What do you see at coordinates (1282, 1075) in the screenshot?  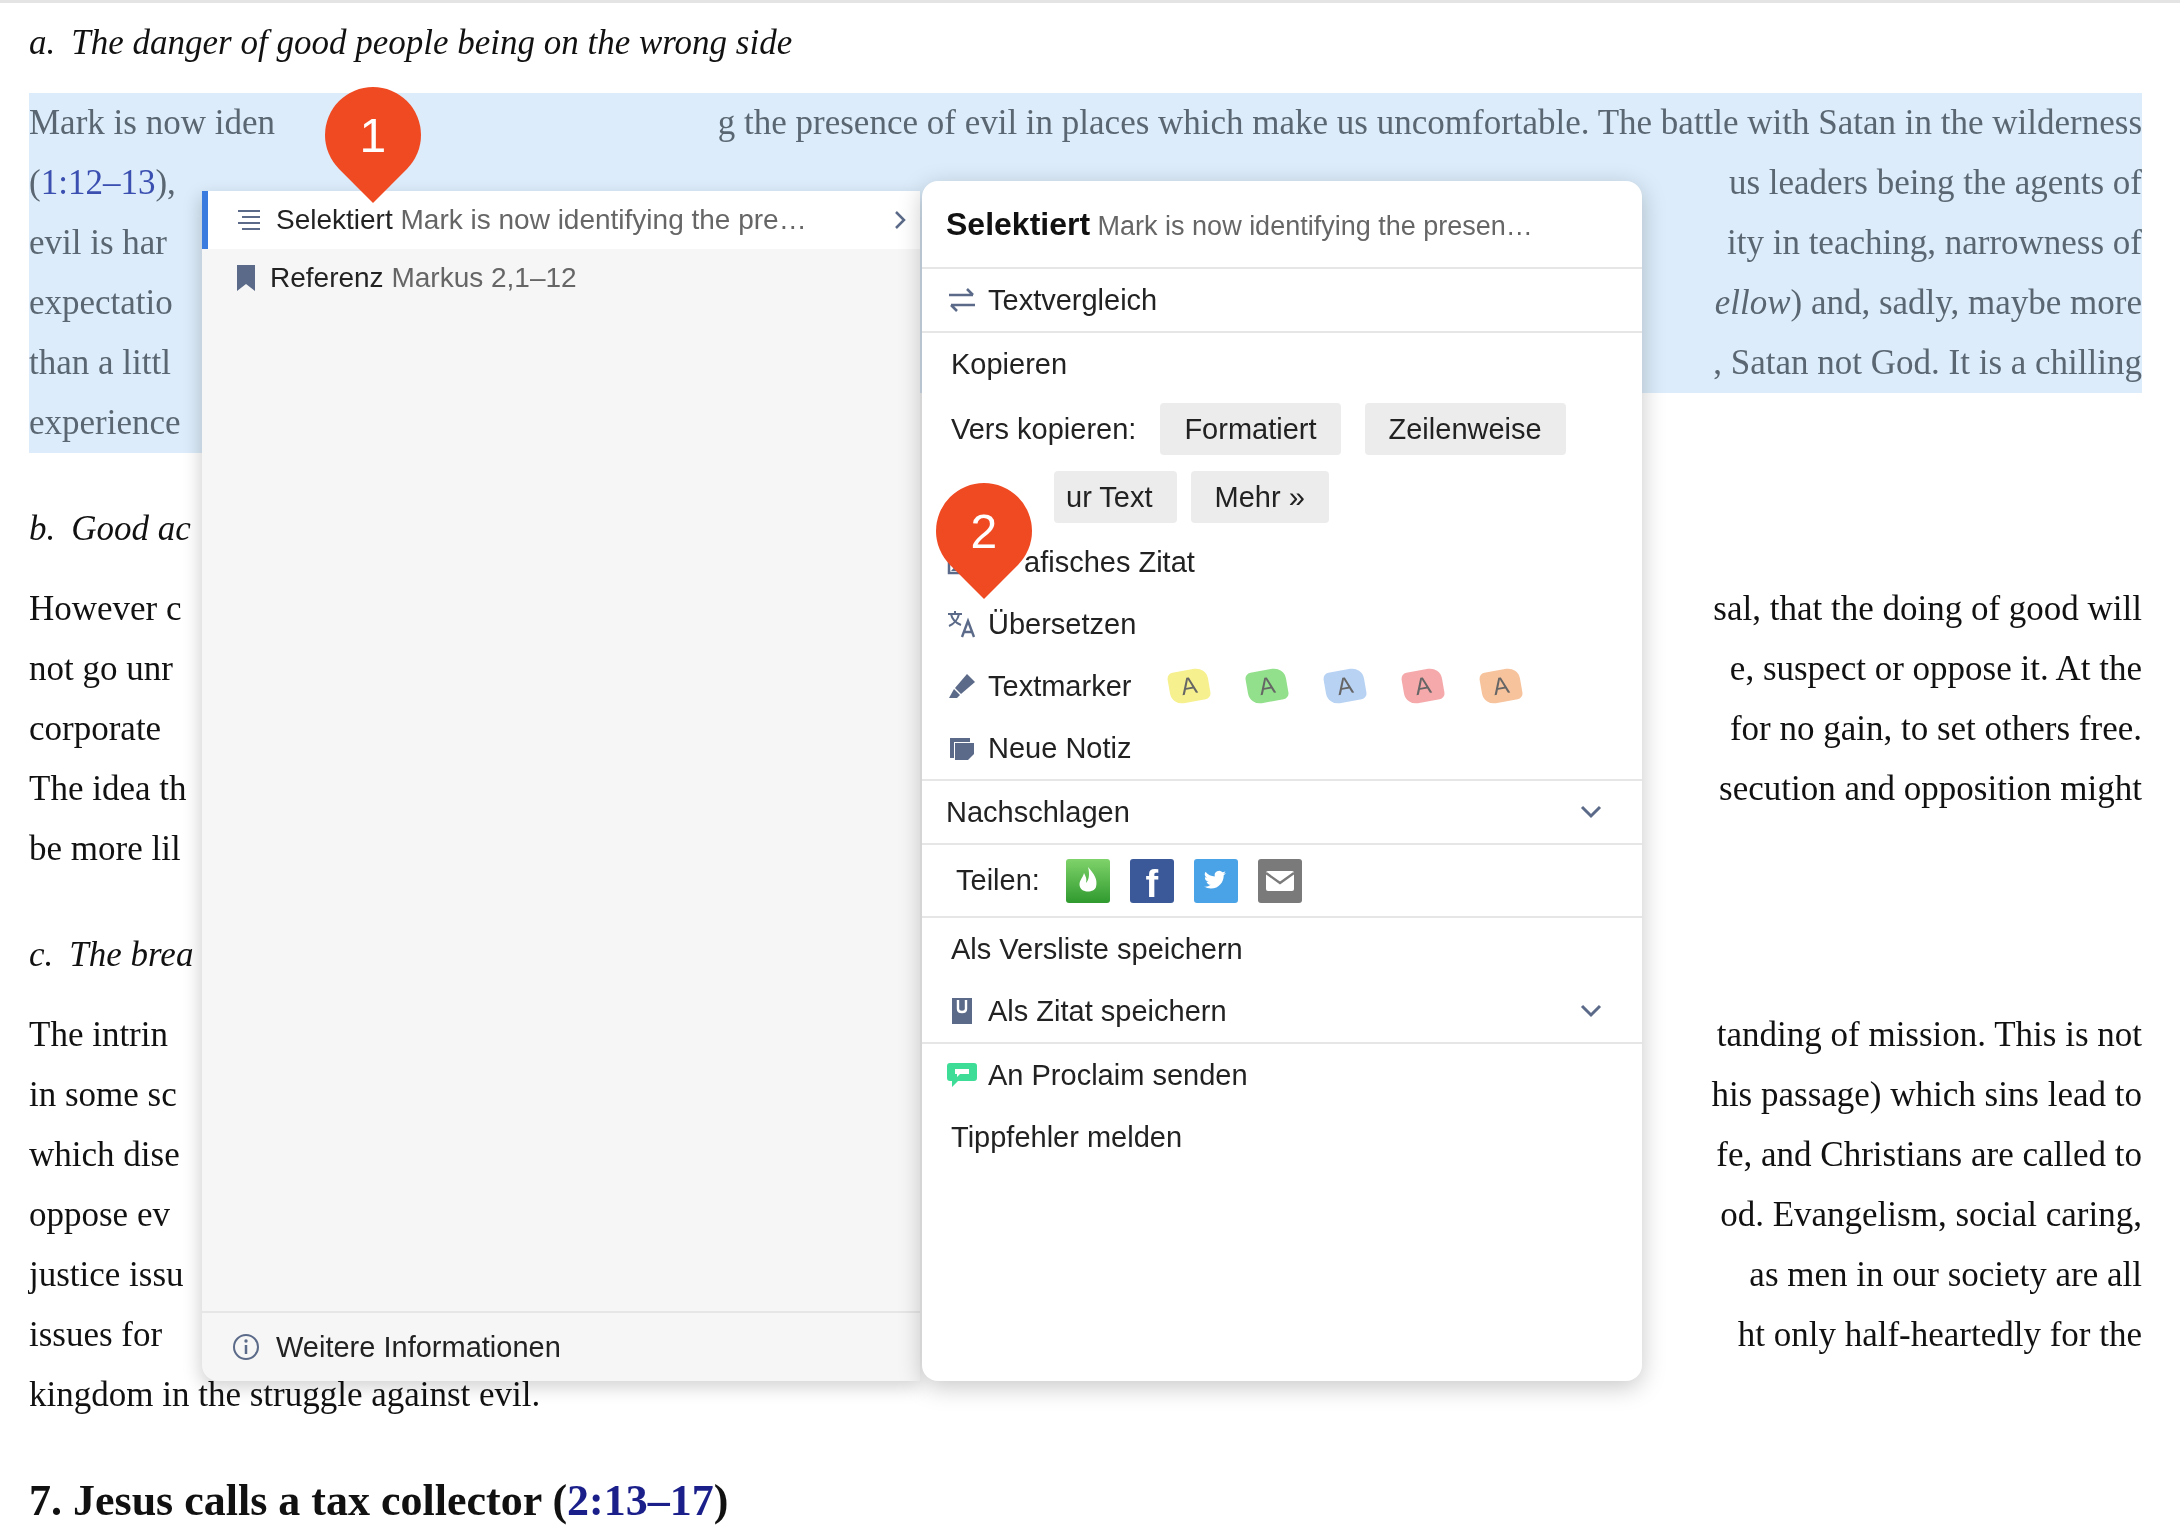 I see `menu-item: An Proclaim senden` at bounding box center [1282, 1075].